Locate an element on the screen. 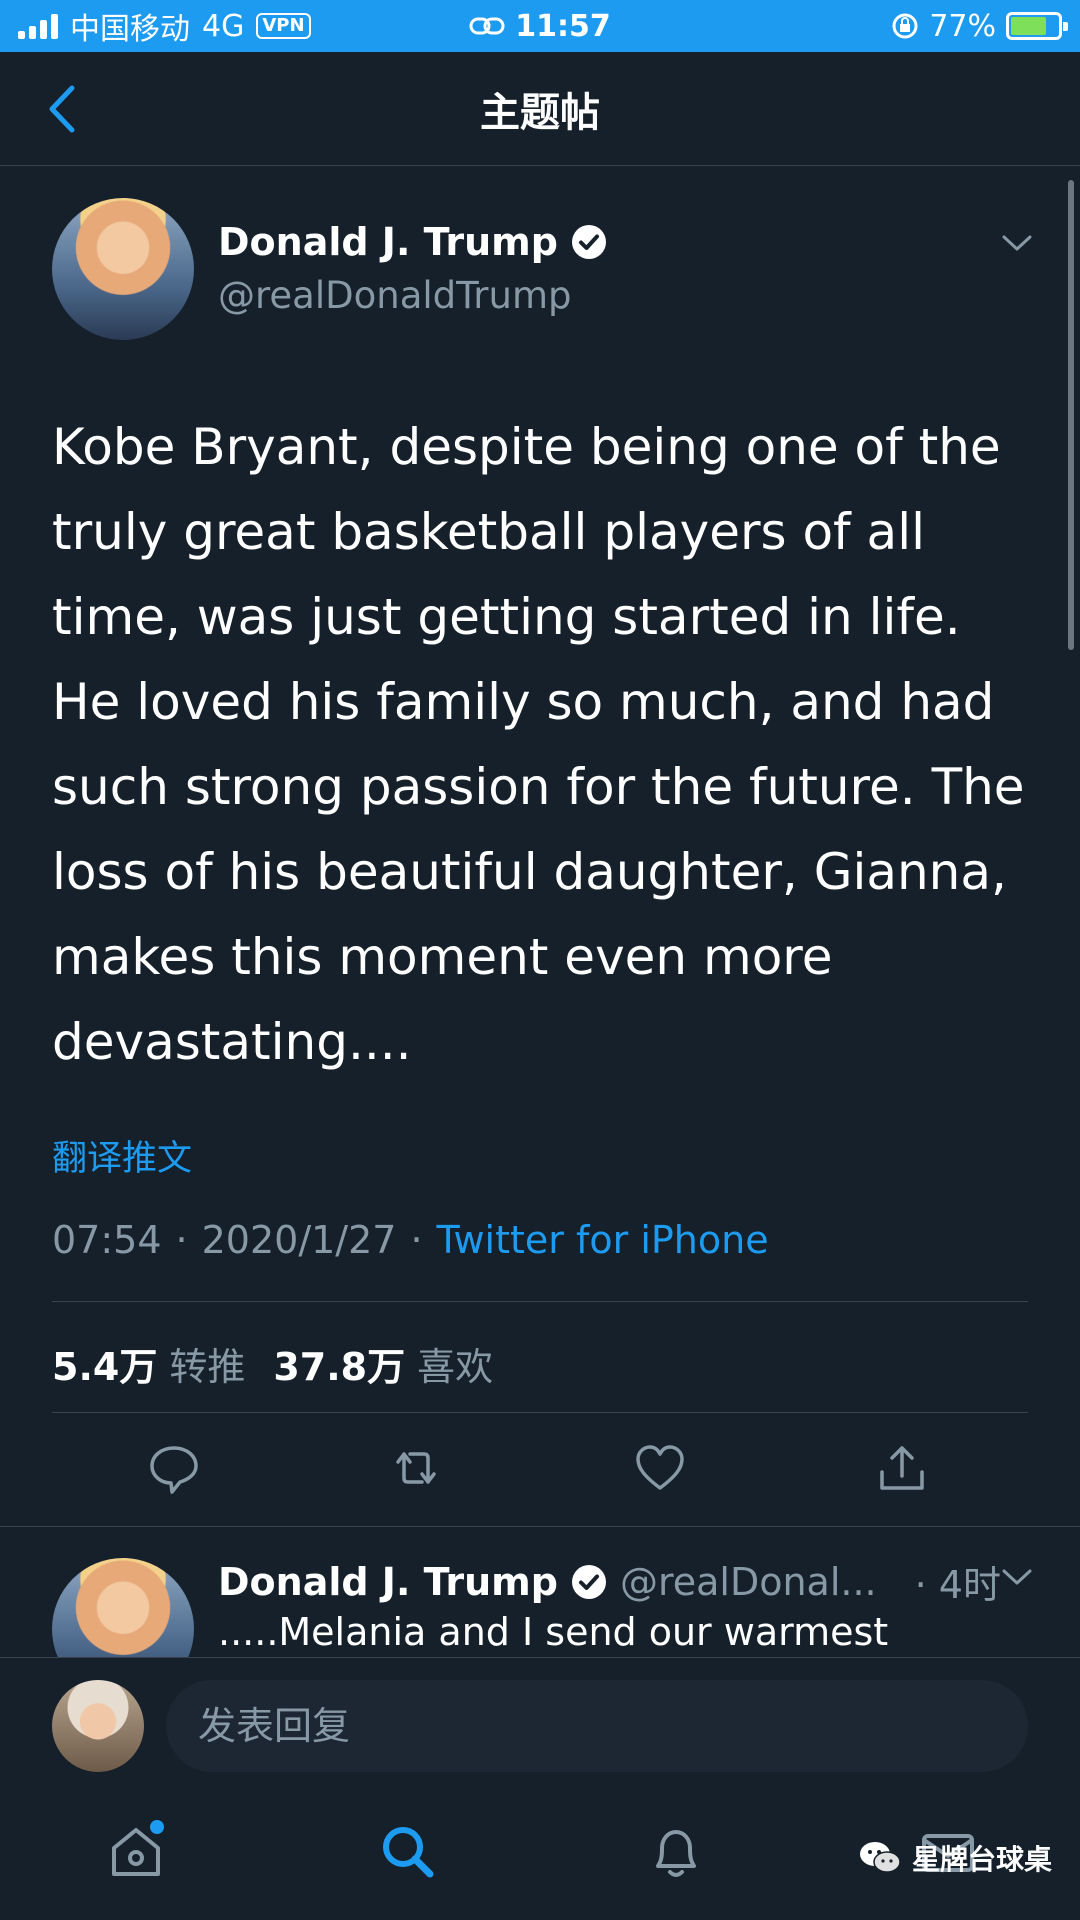 This screenshot has height=1920, width=1080. like-label: 喜欢 is located at coordinates (455, 1363).